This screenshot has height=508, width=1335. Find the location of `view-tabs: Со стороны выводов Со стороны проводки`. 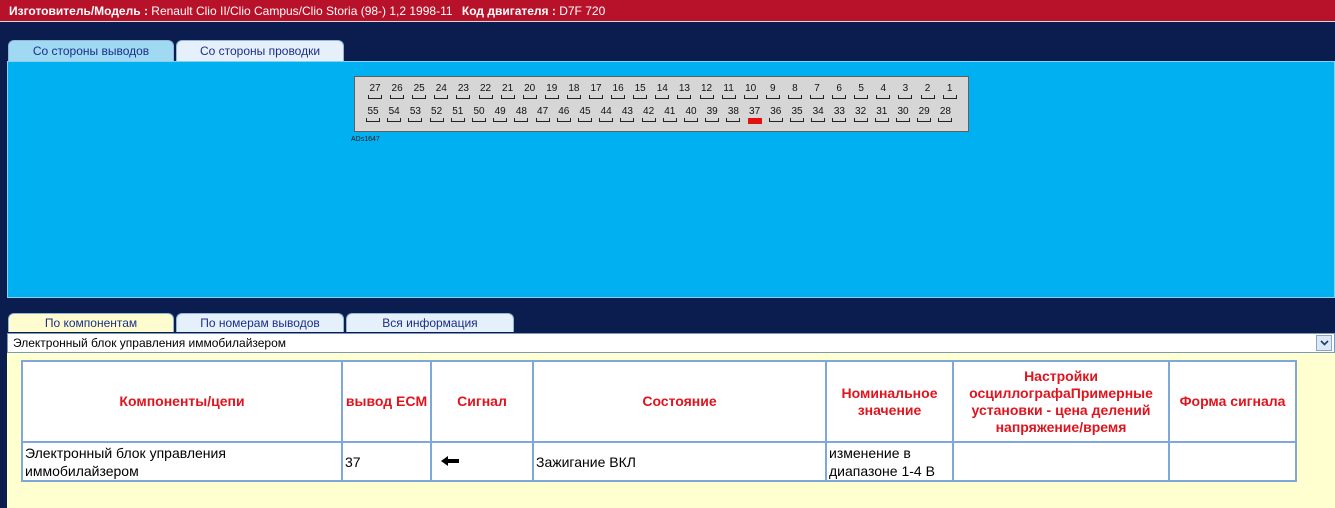

view-tabs: Со стороны выводов Со стороны проводки is located at coordinates (177, 50).